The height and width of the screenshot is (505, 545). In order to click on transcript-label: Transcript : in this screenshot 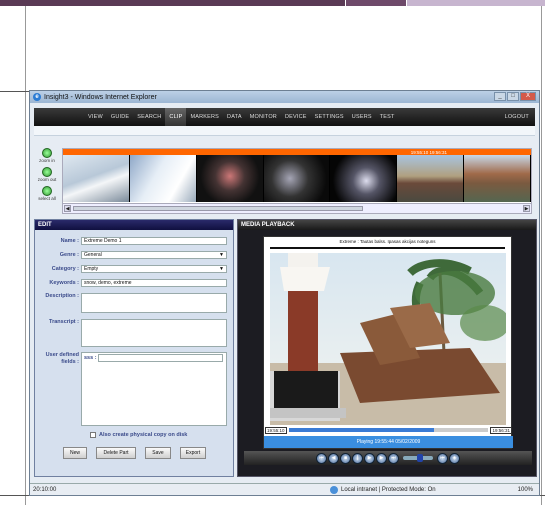, I will do `click(64, 322)`.